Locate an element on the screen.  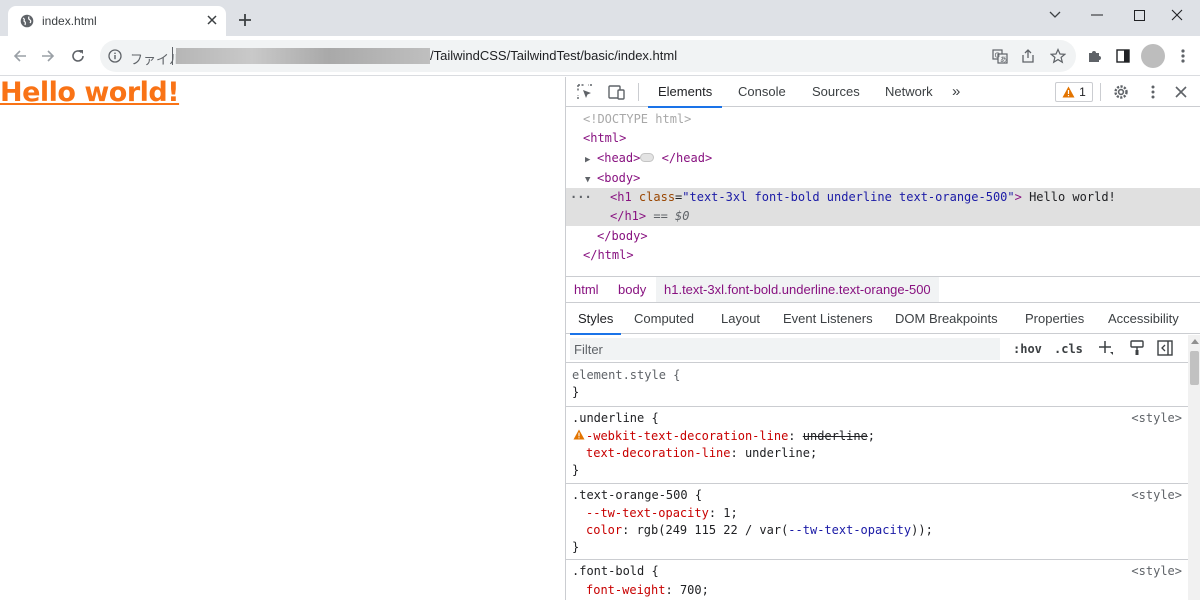
tab-properties: Properties is located at coordinates (1054, 319).